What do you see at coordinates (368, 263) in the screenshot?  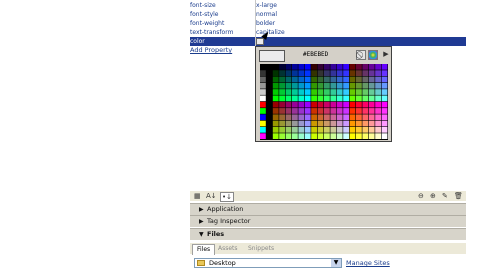 I see `manage-sites-link: Manage Sites` at bounding box center [368, 263].